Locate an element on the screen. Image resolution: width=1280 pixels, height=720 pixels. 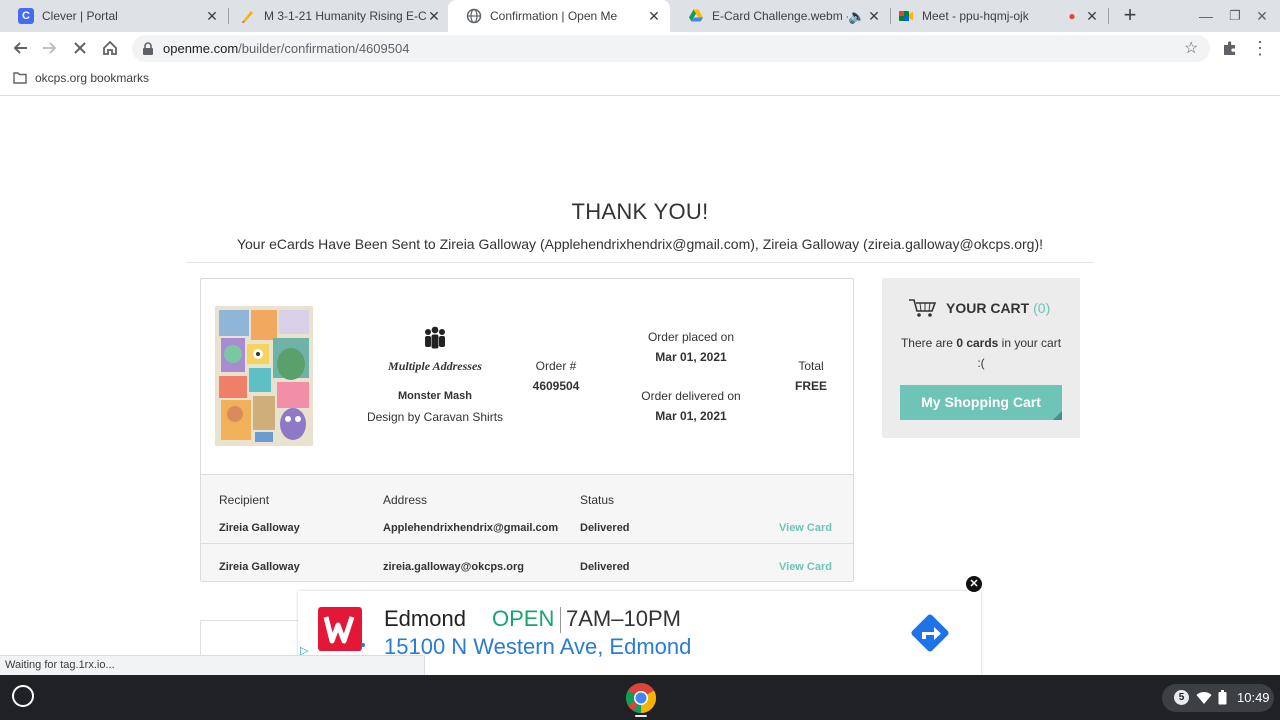
ecard-thumbnail is located at coordinates (264, 376).